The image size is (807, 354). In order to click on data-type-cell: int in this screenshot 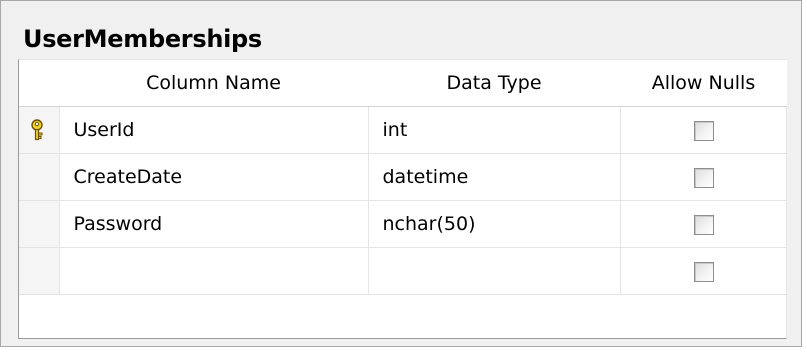, I will do `click(494, 130)`.